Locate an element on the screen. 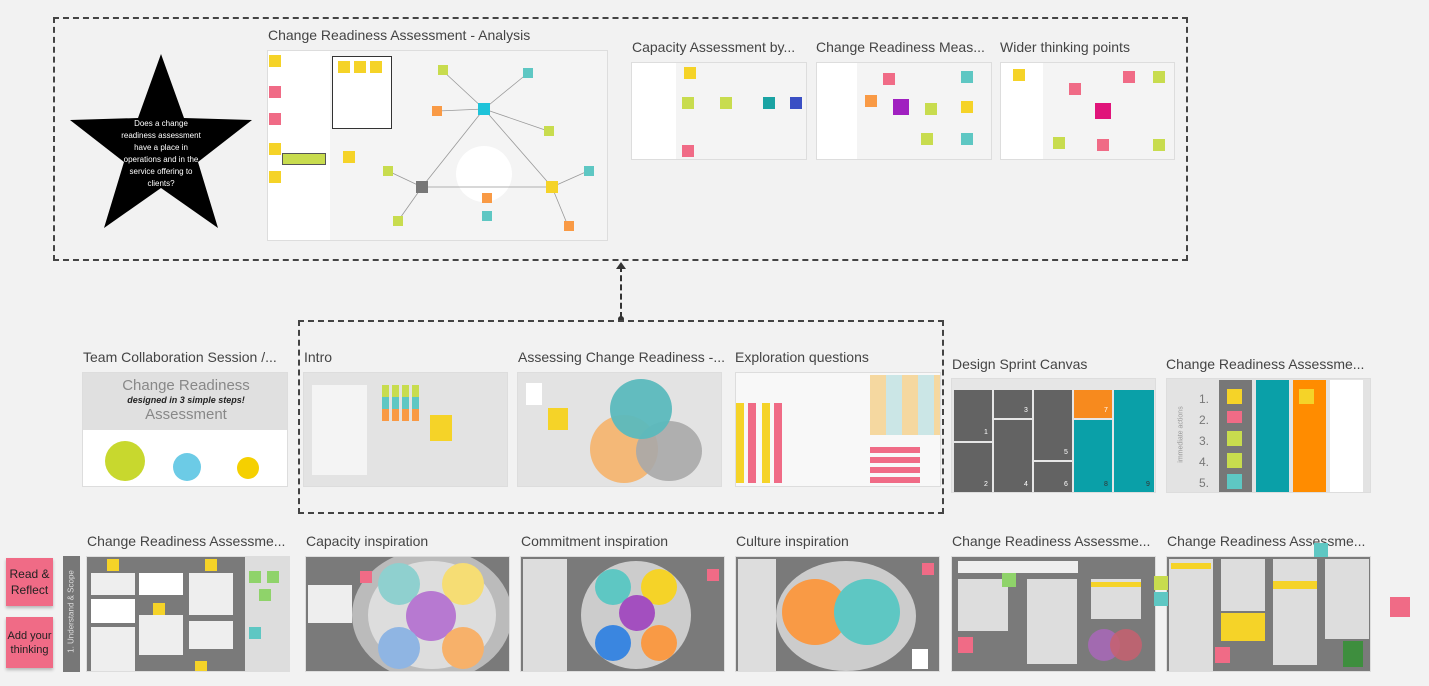  side-label: immediate actions is located at coordinates (1181, 434).